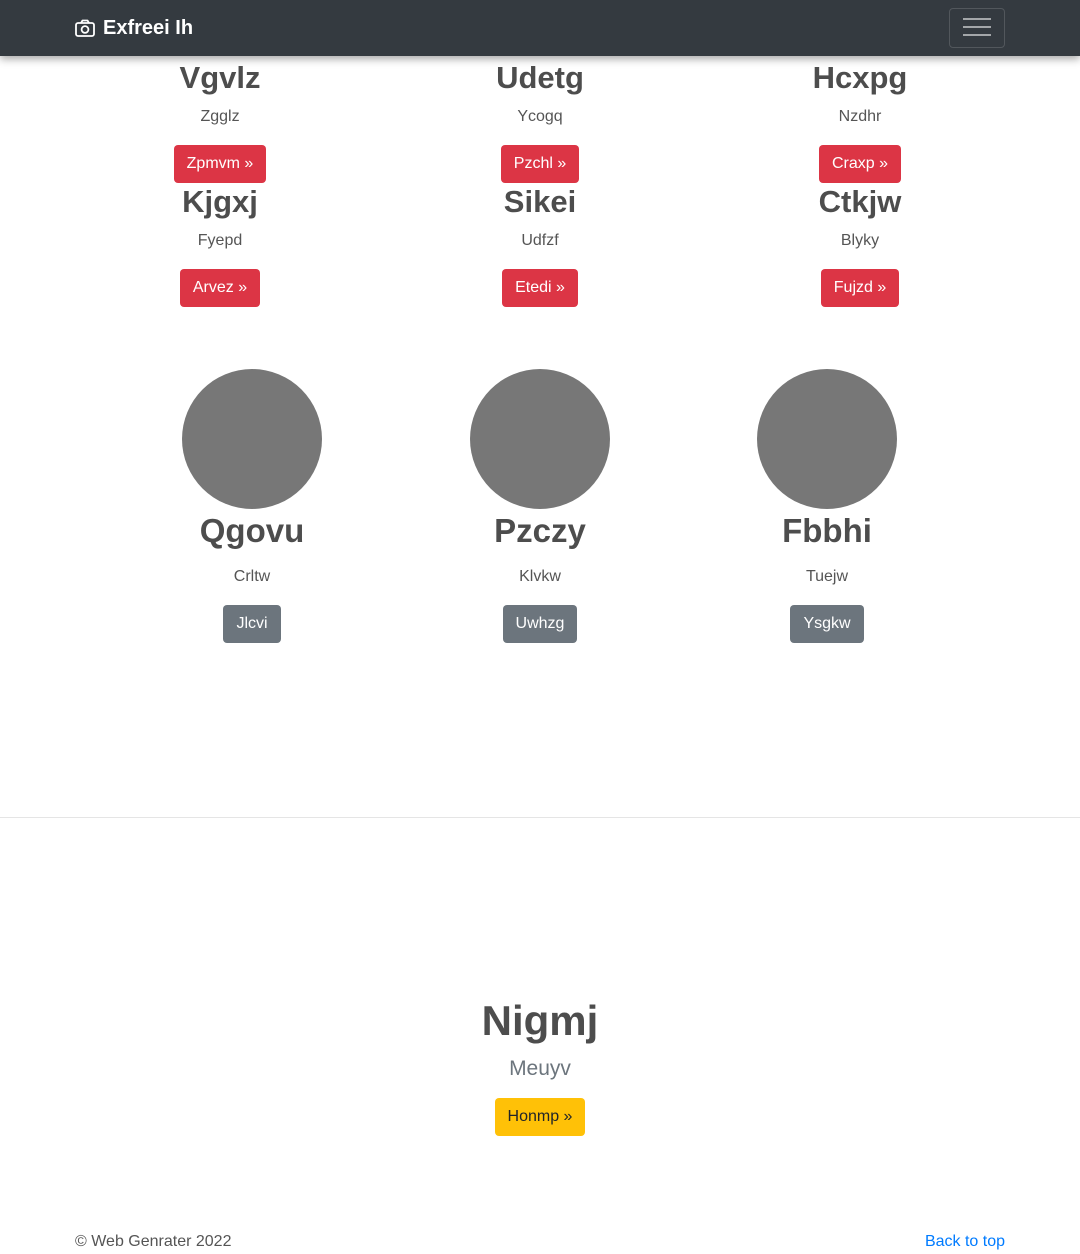 The width and height of the screenshot is (1080, 1254). I want to click on card-button: Craxp », so click(860, 164).